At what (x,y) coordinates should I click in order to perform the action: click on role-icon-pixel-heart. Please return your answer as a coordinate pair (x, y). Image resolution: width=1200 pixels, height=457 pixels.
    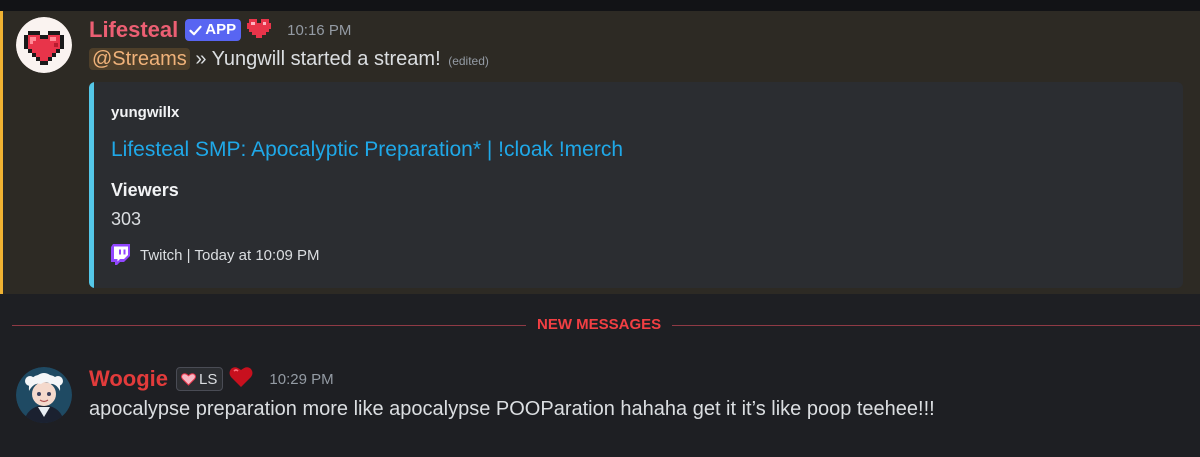
    Looking at the image, I should click on (259, 30).